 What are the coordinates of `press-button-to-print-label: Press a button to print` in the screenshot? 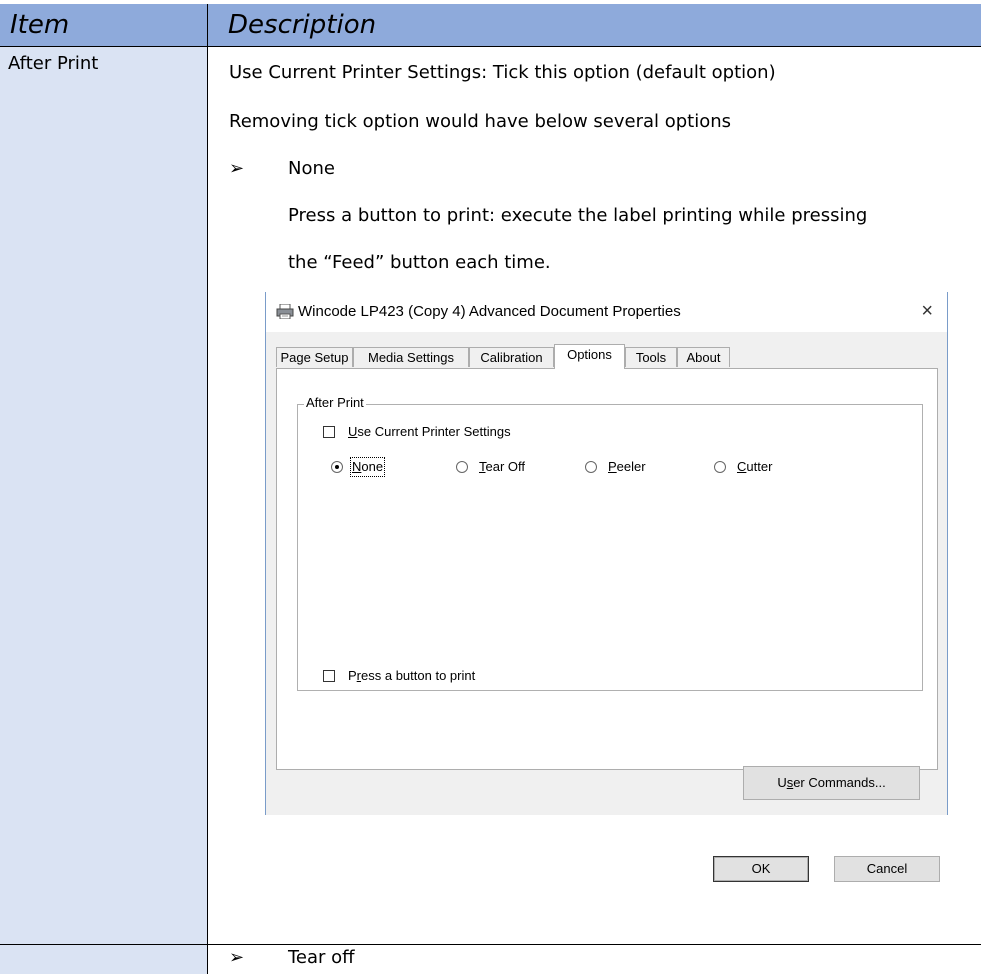 It's located at (411, 676).